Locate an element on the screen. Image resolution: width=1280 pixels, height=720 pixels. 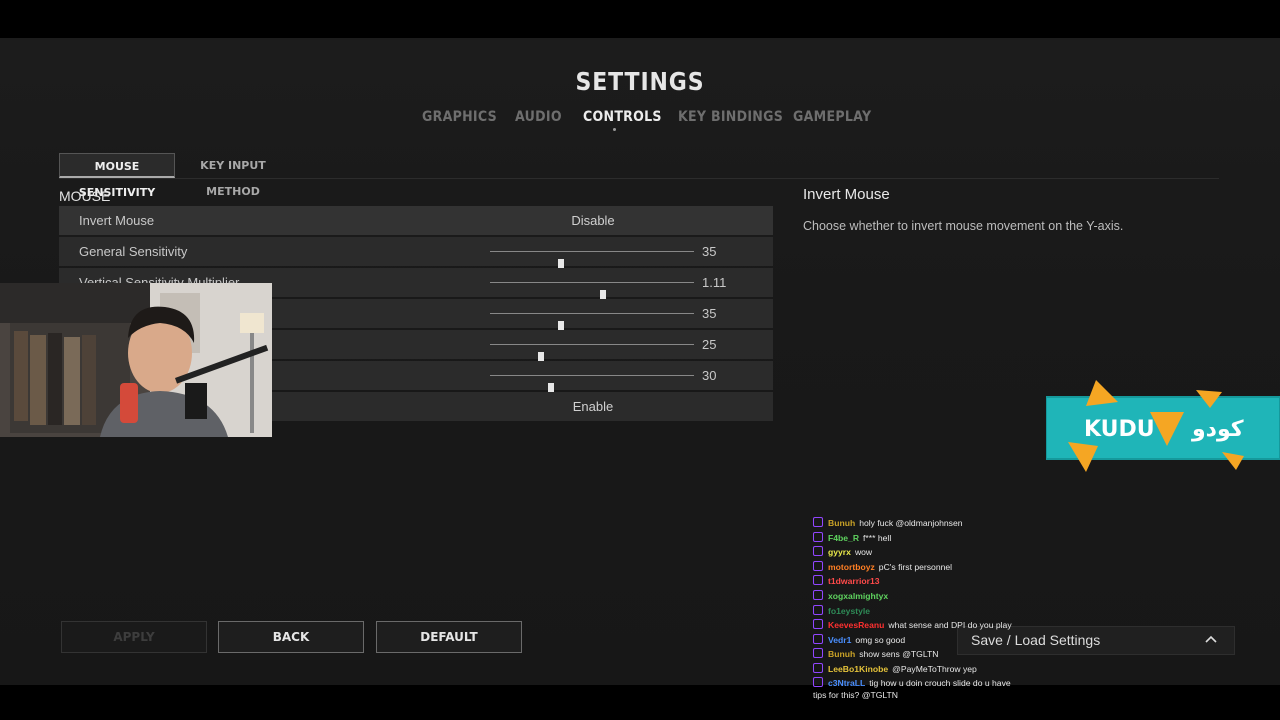
back-button: BACK is located at coordinates (291, 637).